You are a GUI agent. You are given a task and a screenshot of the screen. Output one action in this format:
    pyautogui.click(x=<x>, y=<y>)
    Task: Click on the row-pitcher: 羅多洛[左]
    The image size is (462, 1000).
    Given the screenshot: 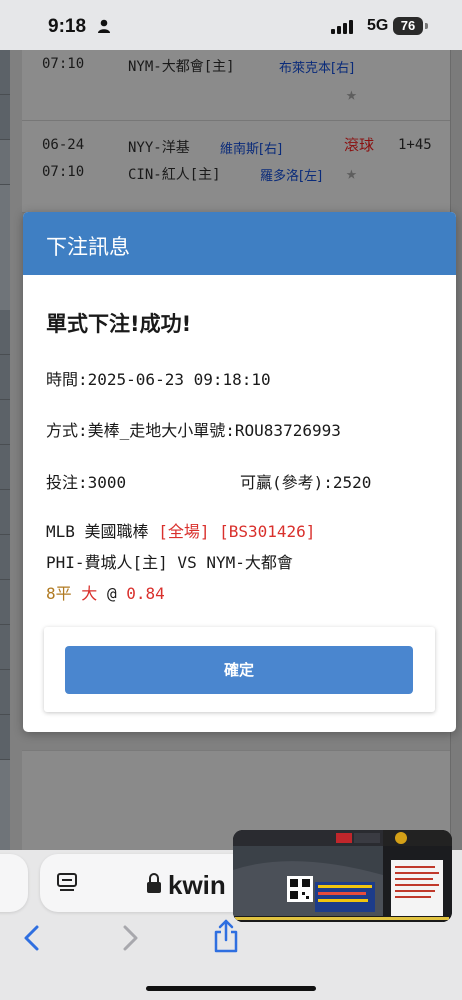 What is the action you would take?
    pyautogui.click(x=291, y=176)
    